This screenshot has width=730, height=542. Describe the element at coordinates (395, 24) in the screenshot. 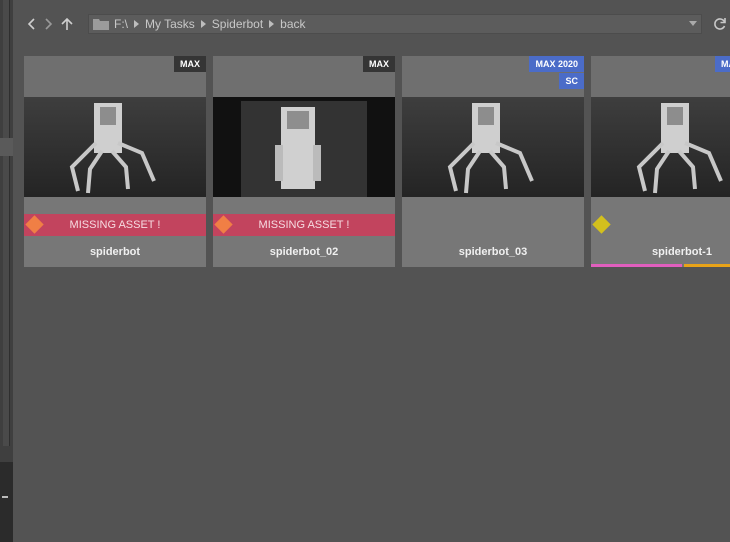

I see `path-bar: F:\ My Tasks Spiderbot back` at that location.